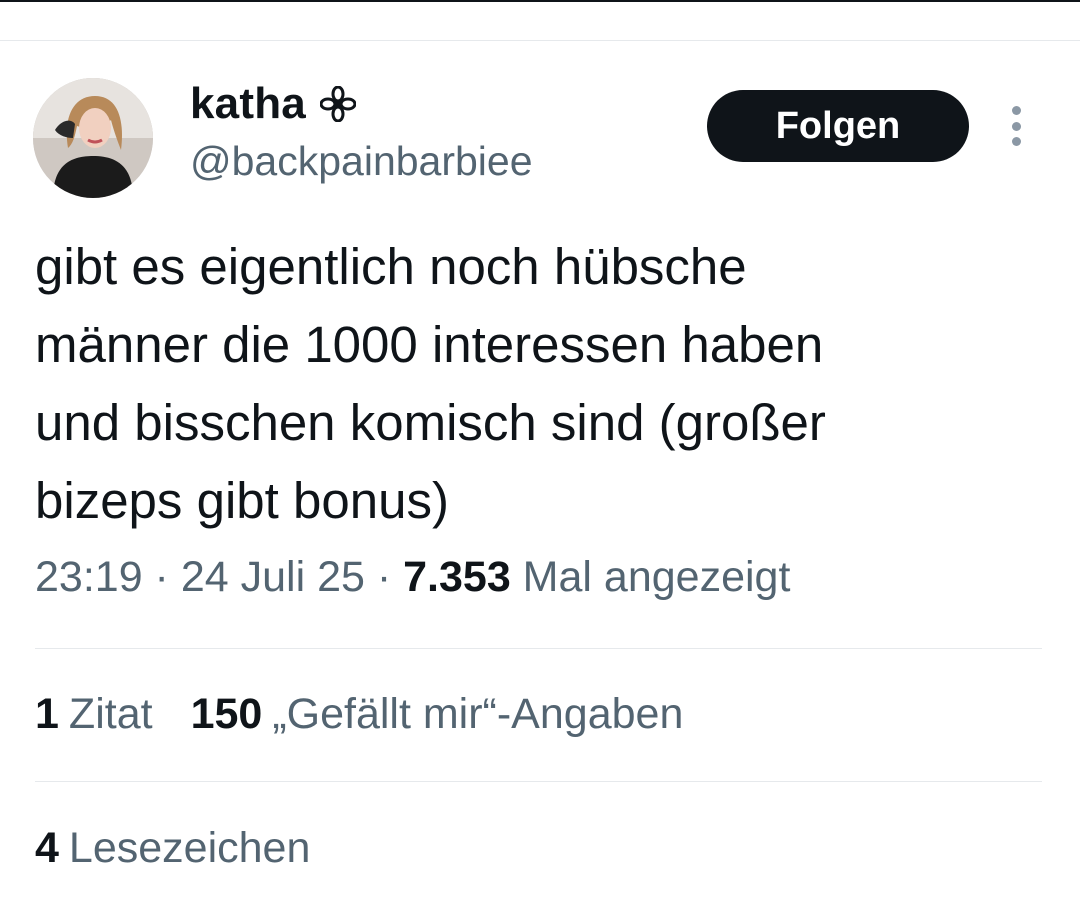 Image resolution: width=1080 pixels, height=913 pixels. Describe the element at coordinates (110, 714) in the screenshot. I see `quotes-label: Zitat` at that location.